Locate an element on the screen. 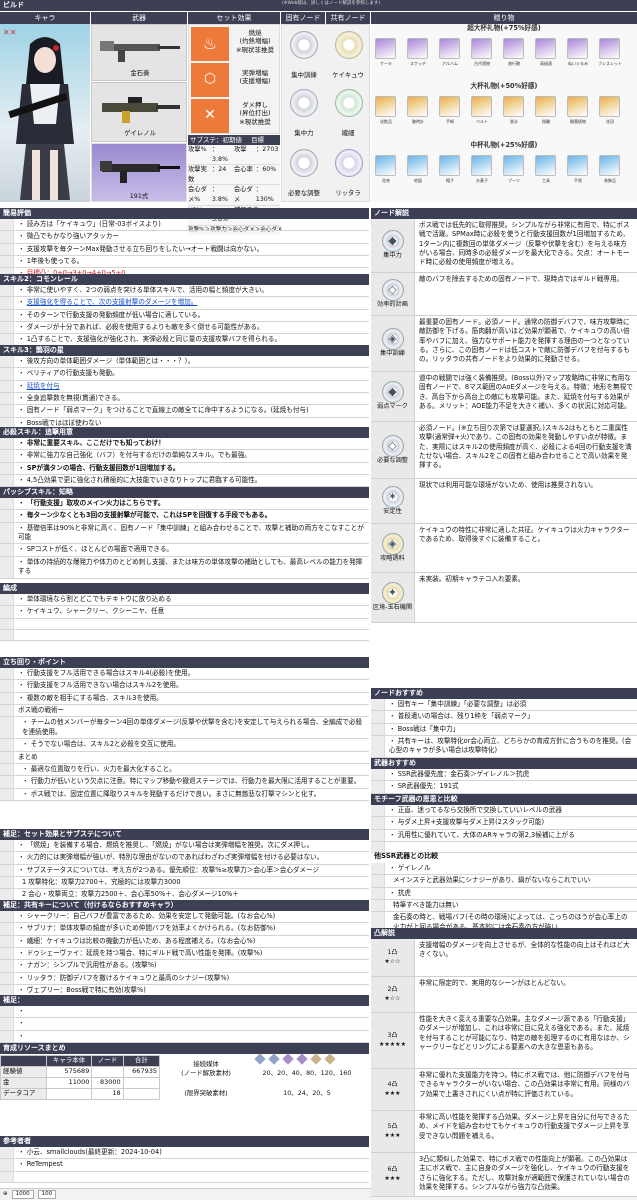  gift-label: お菓子 is located at coordinates (482, 180).